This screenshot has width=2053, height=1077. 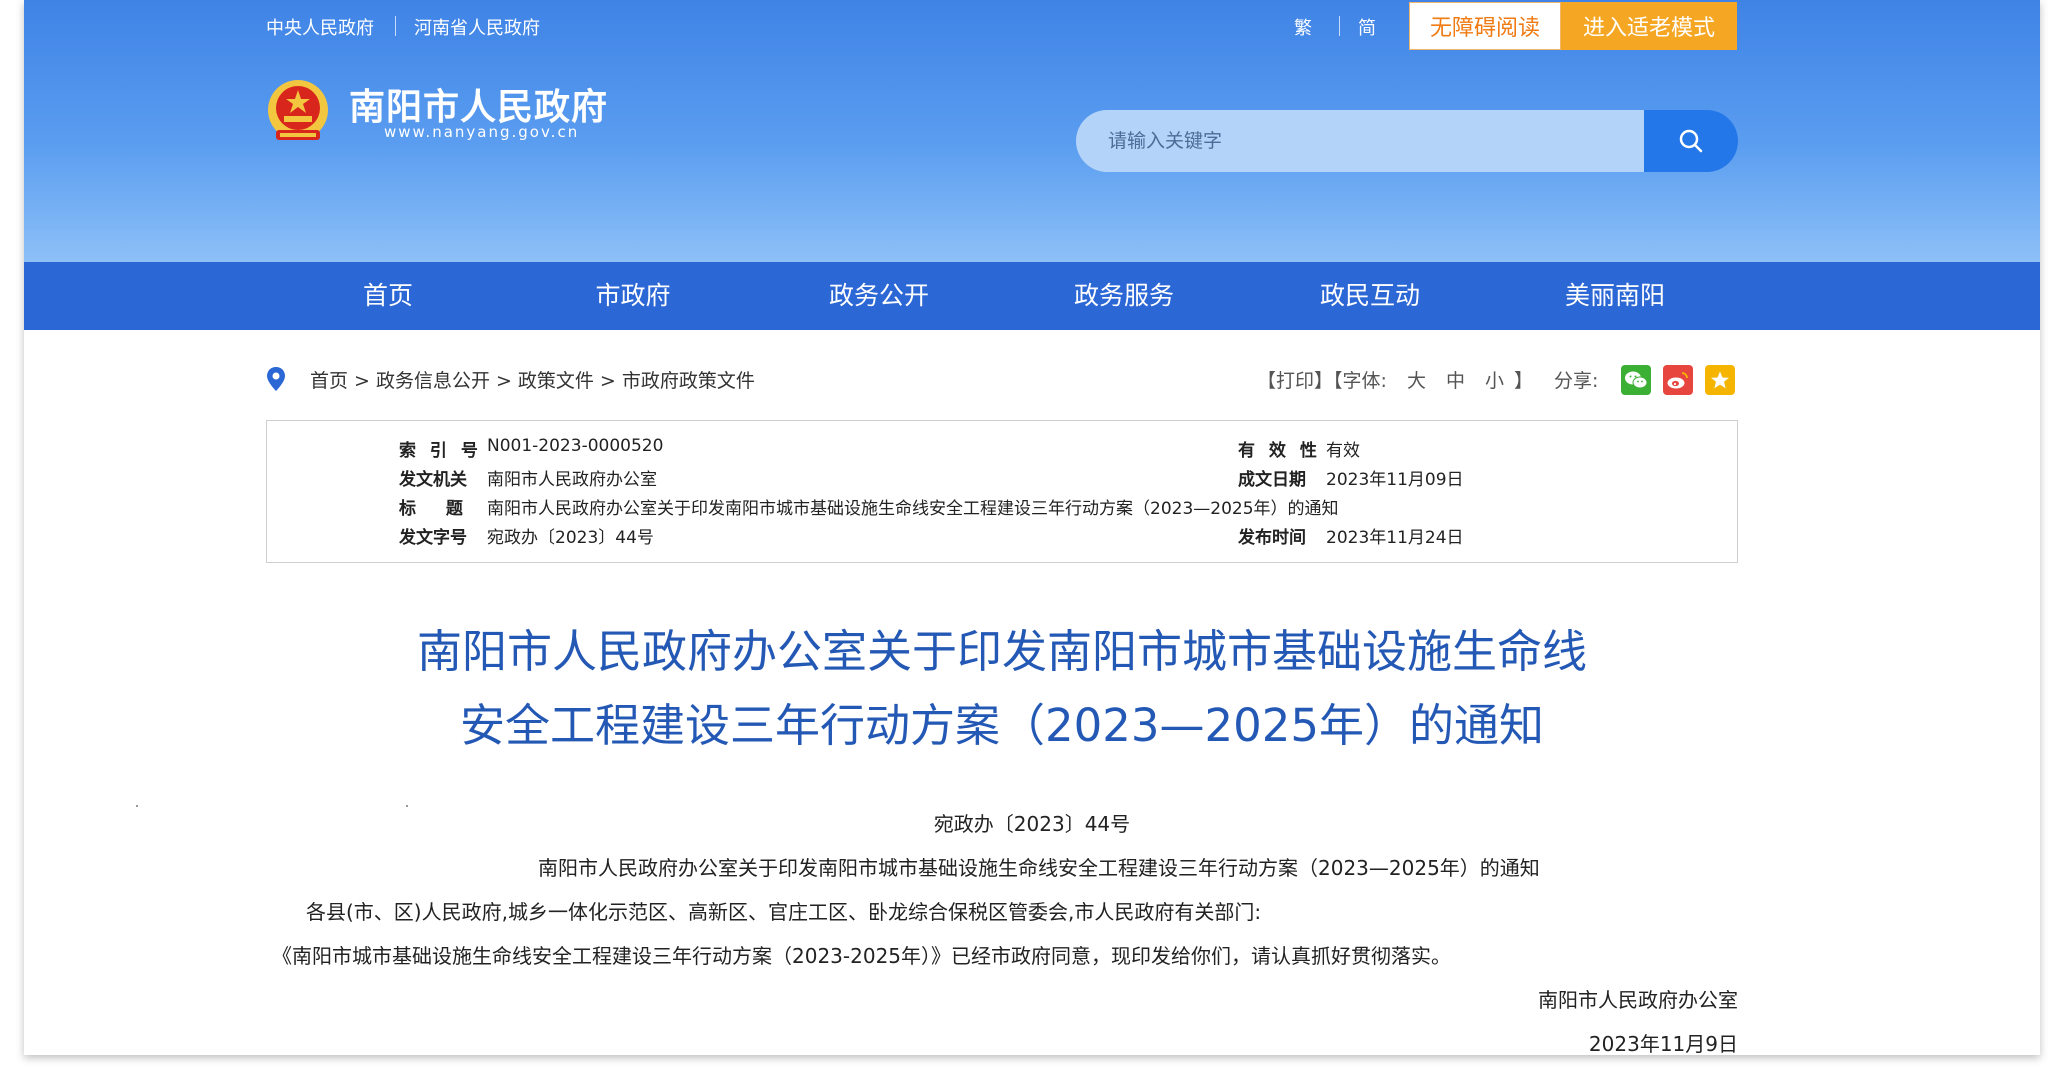 I want to click on document-signature: 南阳市人民政府办公室, so click(x=1638, y=1000).